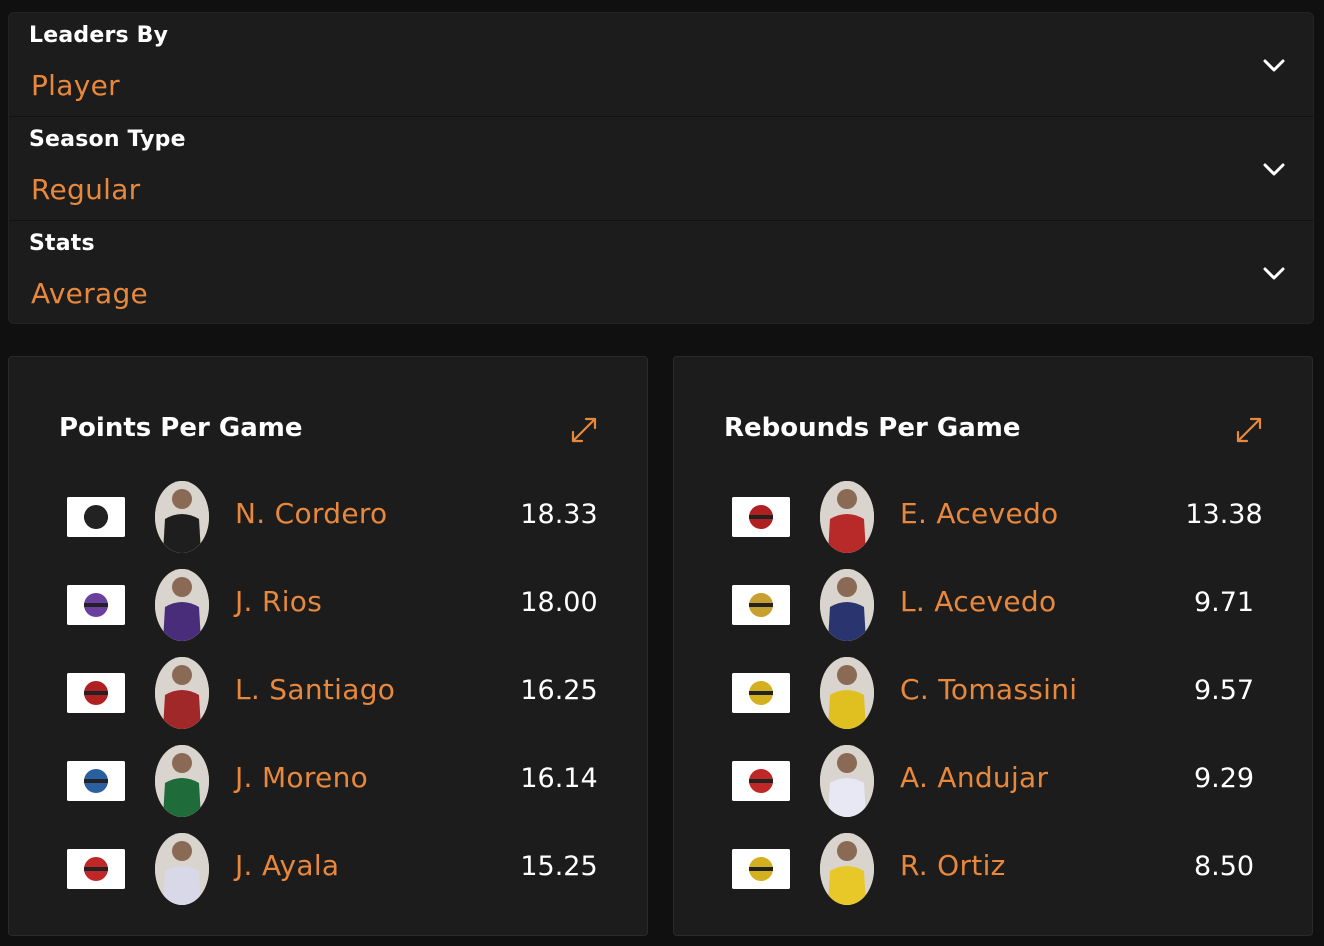  I want to click on player-name: C. Tomassini, so click(988, 689).